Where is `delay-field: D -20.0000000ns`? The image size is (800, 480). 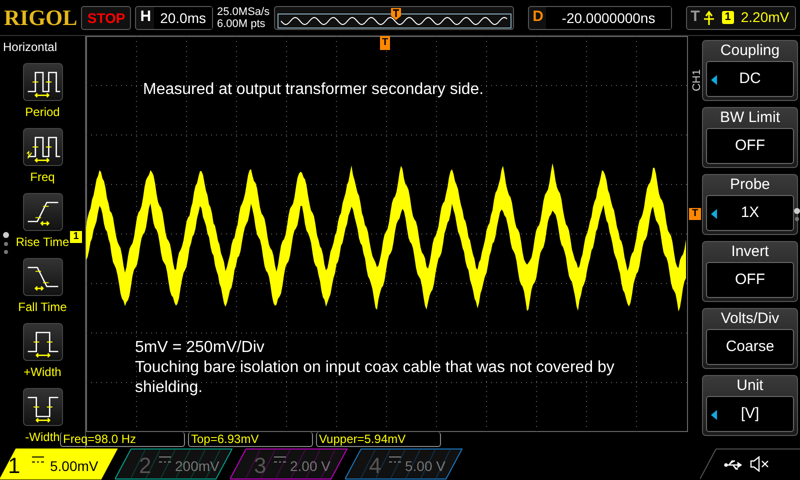 delay-field: D -20.0000000ns is located at coordinates (600, 18).